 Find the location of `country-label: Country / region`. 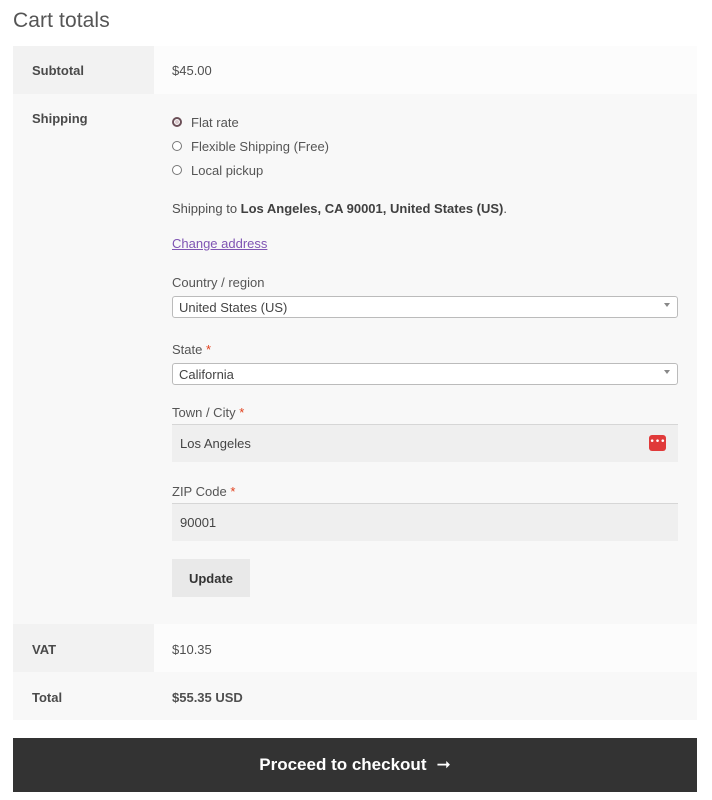

country-label: Country / region is located at coordinates (434, 282).